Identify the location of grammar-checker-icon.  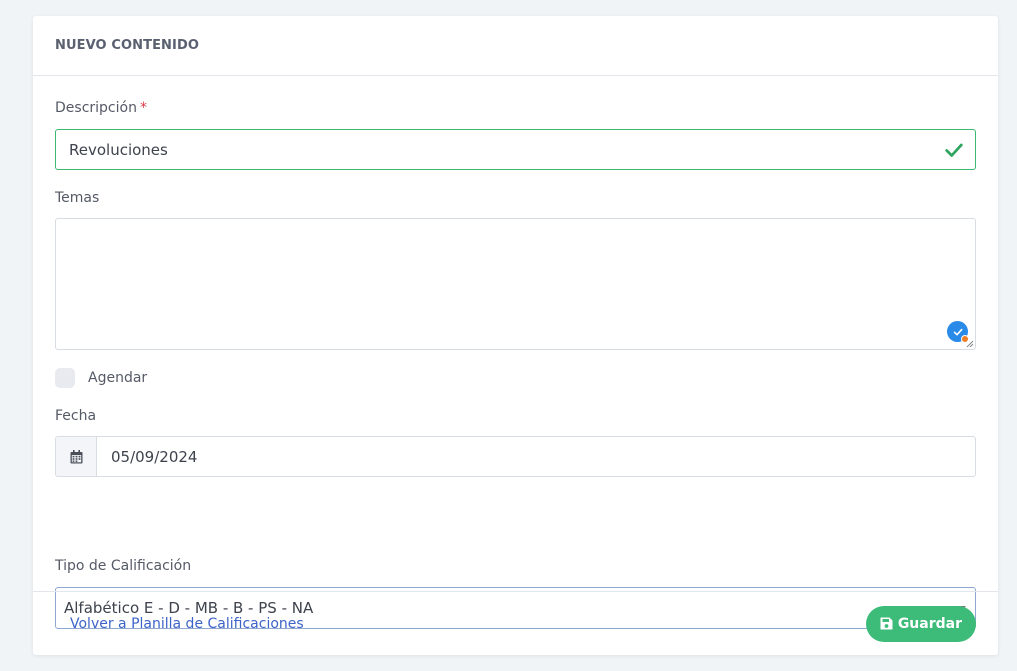
(958, 332).